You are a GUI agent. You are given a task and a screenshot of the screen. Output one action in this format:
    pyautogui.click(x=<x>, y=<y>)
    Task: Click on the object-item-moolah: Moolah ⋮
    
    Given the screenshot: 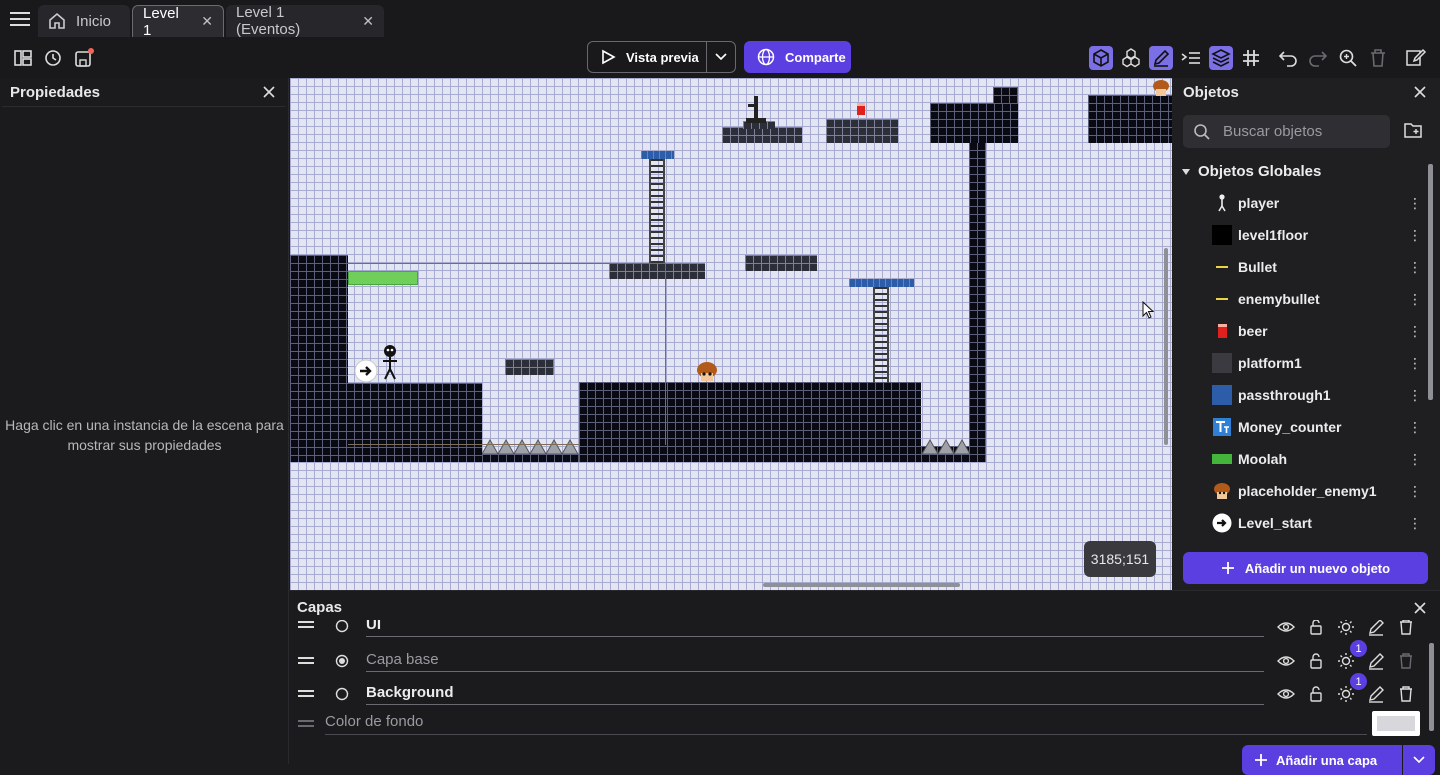 What is the action you would take?
    pyautogui.click(x=1299, y=459)
    